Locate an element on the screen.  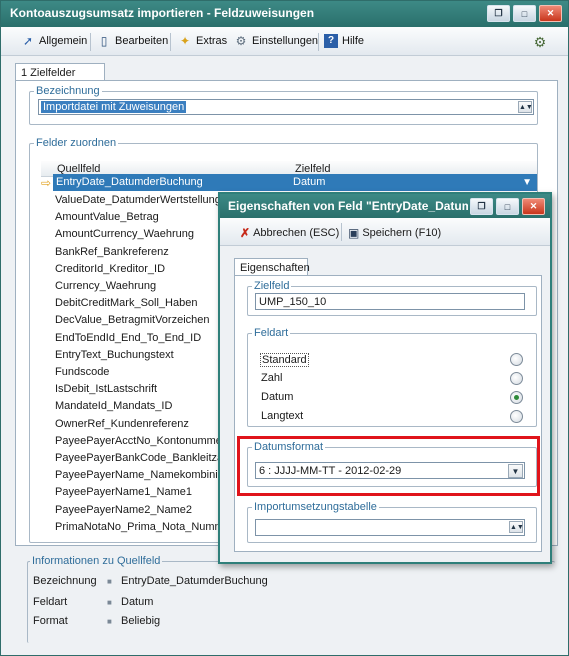
info-value-bezeichnung: EntryDate_DatumderBuchung is located at coordinates (194, 581).